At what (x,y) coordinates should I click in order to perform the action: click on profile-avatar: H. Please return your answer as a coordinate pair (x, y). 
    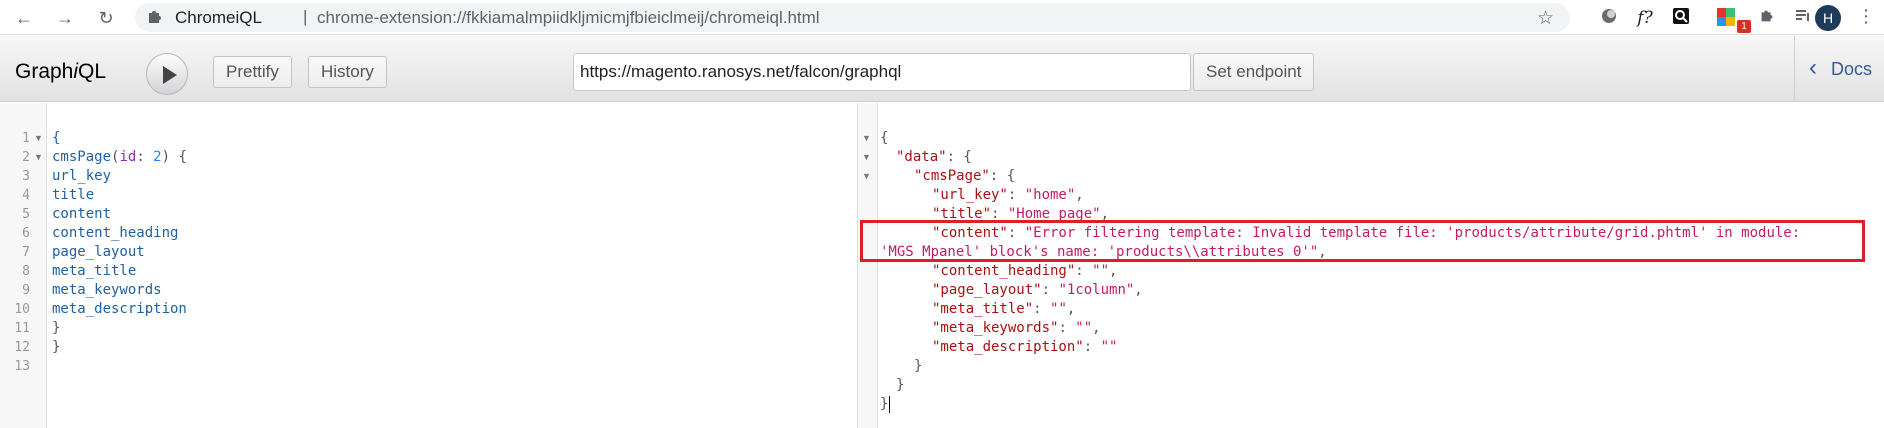
    Looking at the image, I should click on (1828, 18).